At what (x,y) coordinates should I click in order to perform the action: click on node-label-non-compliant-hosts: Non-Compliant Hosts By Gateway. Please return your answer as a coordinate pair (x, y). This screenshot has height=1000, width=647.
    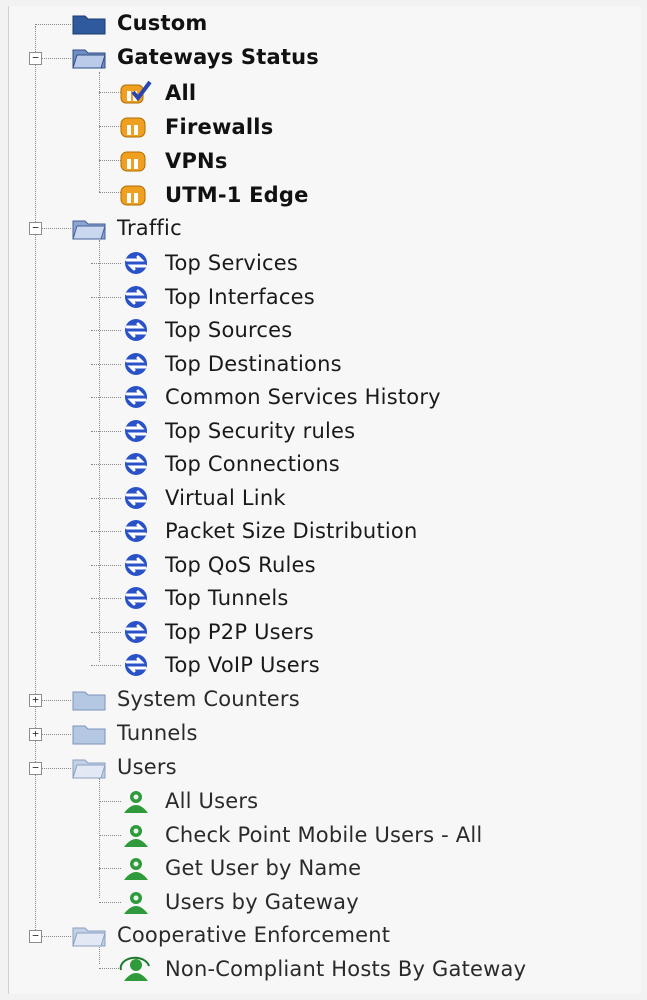
    Looking at the image, I should click on (346, 969).